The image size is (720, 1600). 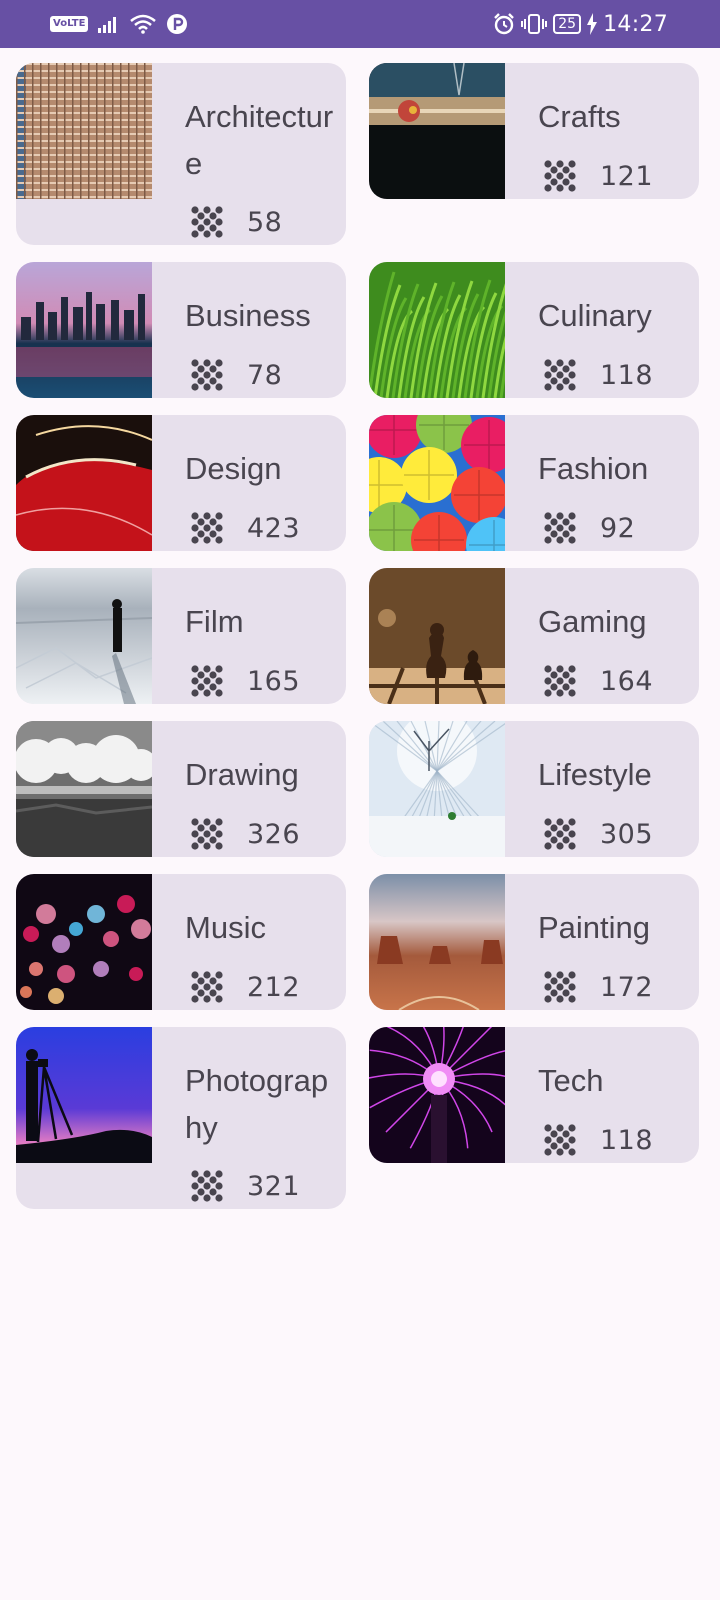 I want to click on category-card-photography: Photography 321, so click(x=181, y=1118).